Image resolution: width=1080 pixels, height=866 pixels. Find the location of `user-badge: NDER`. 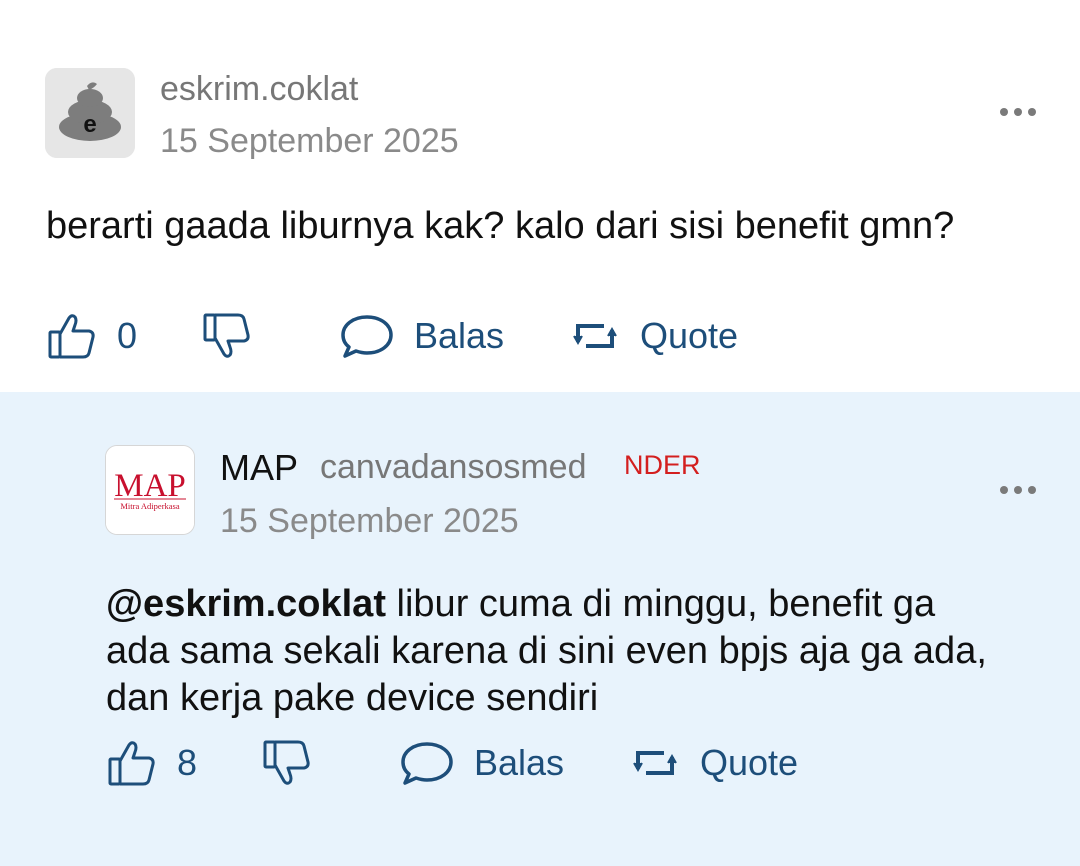

user-badge: NDER is located at coordinates (662, 465).